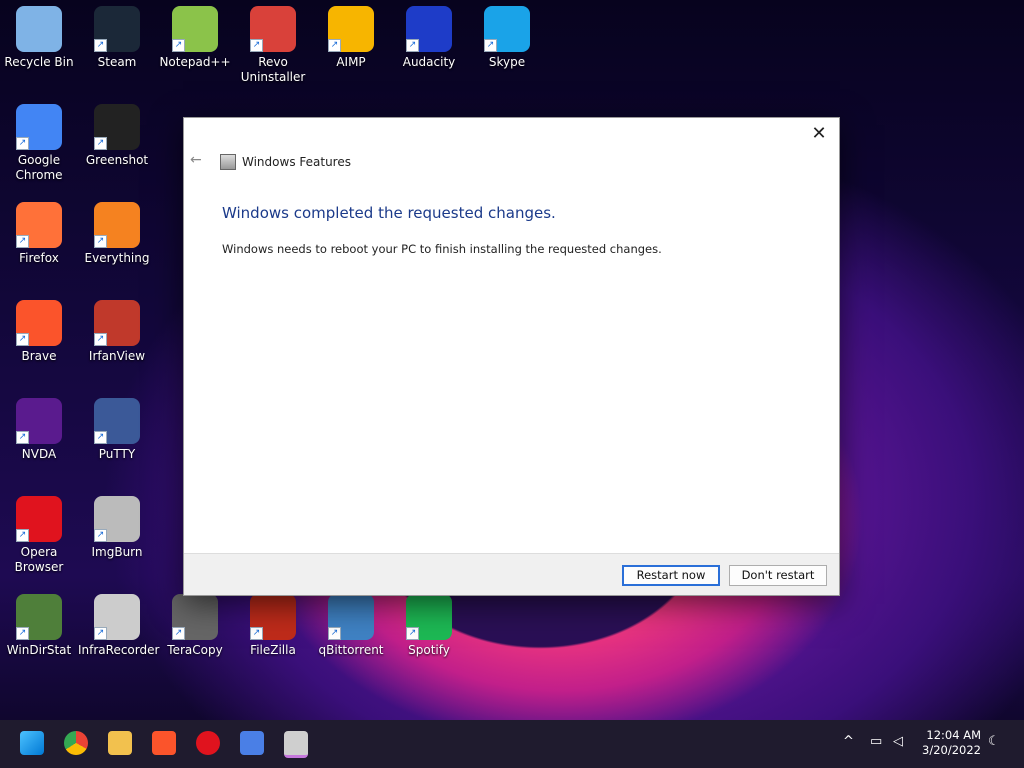 The width and height of the screenshot is (1024, 768). I want to click on desktop-icon-putty: ↗ PuTTY, so click(117, 427).